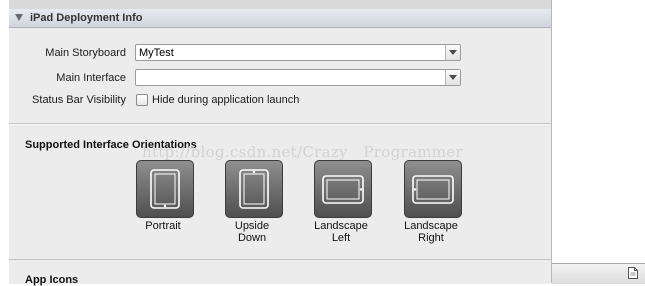 This screenshot has width=645, height=286. I want to click on upside-down-toggle, so click(254, 189).